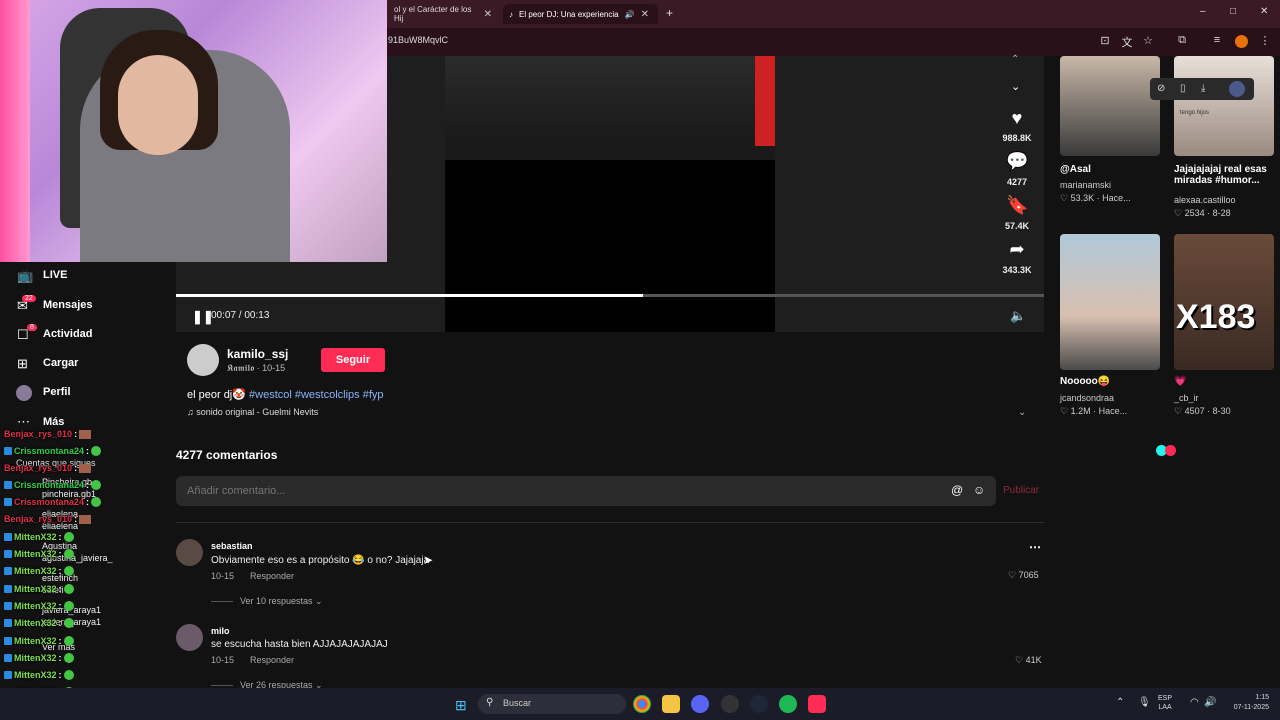  What do you see at coordinates (1247, 703) in the screenshot?
I see `clock: 1:15 07-11-2025` at bounding box center [1247, 703].